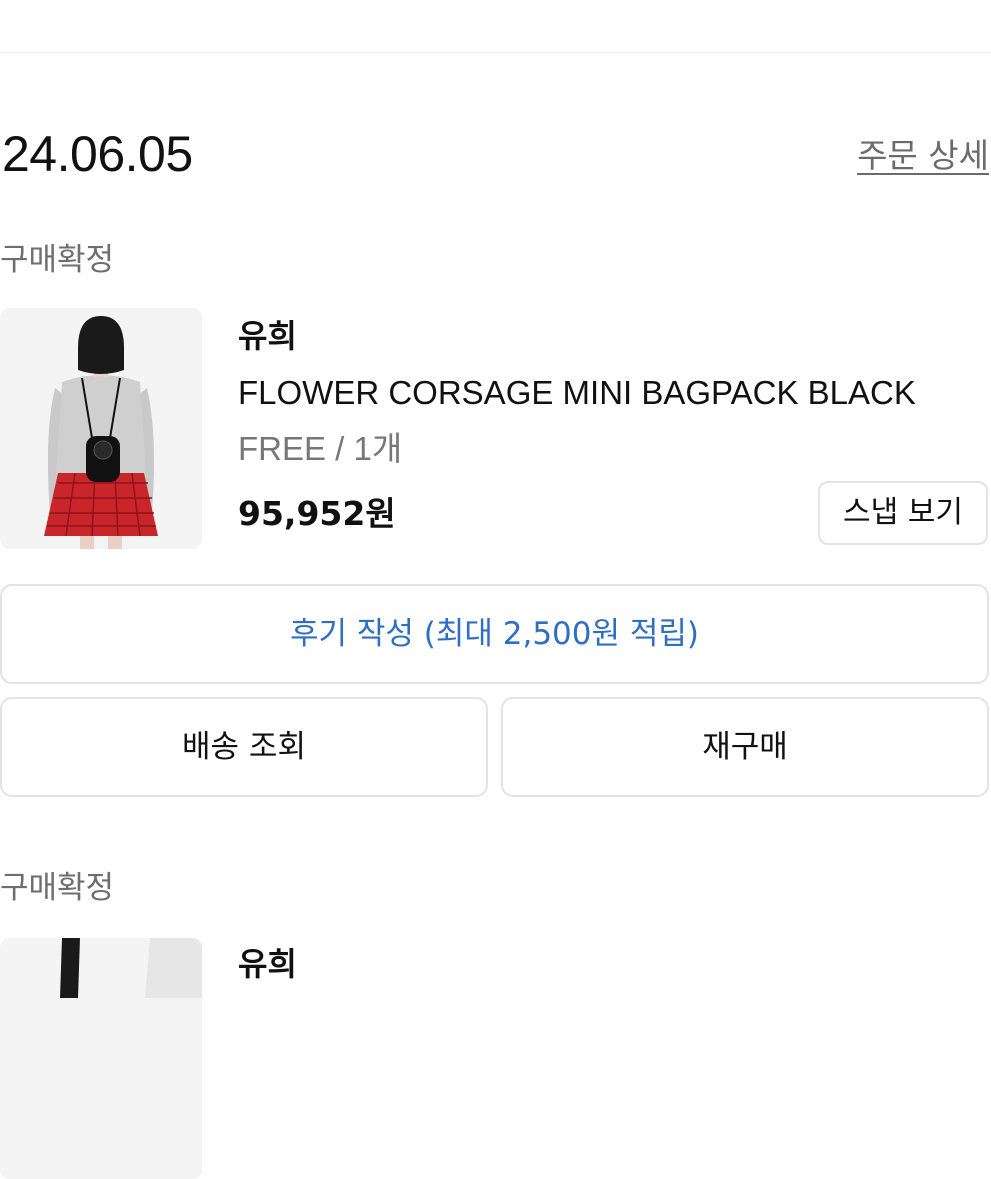  Describe the element at coordinates (495, 52) in the screenshot. I see `top-divider` at that location.